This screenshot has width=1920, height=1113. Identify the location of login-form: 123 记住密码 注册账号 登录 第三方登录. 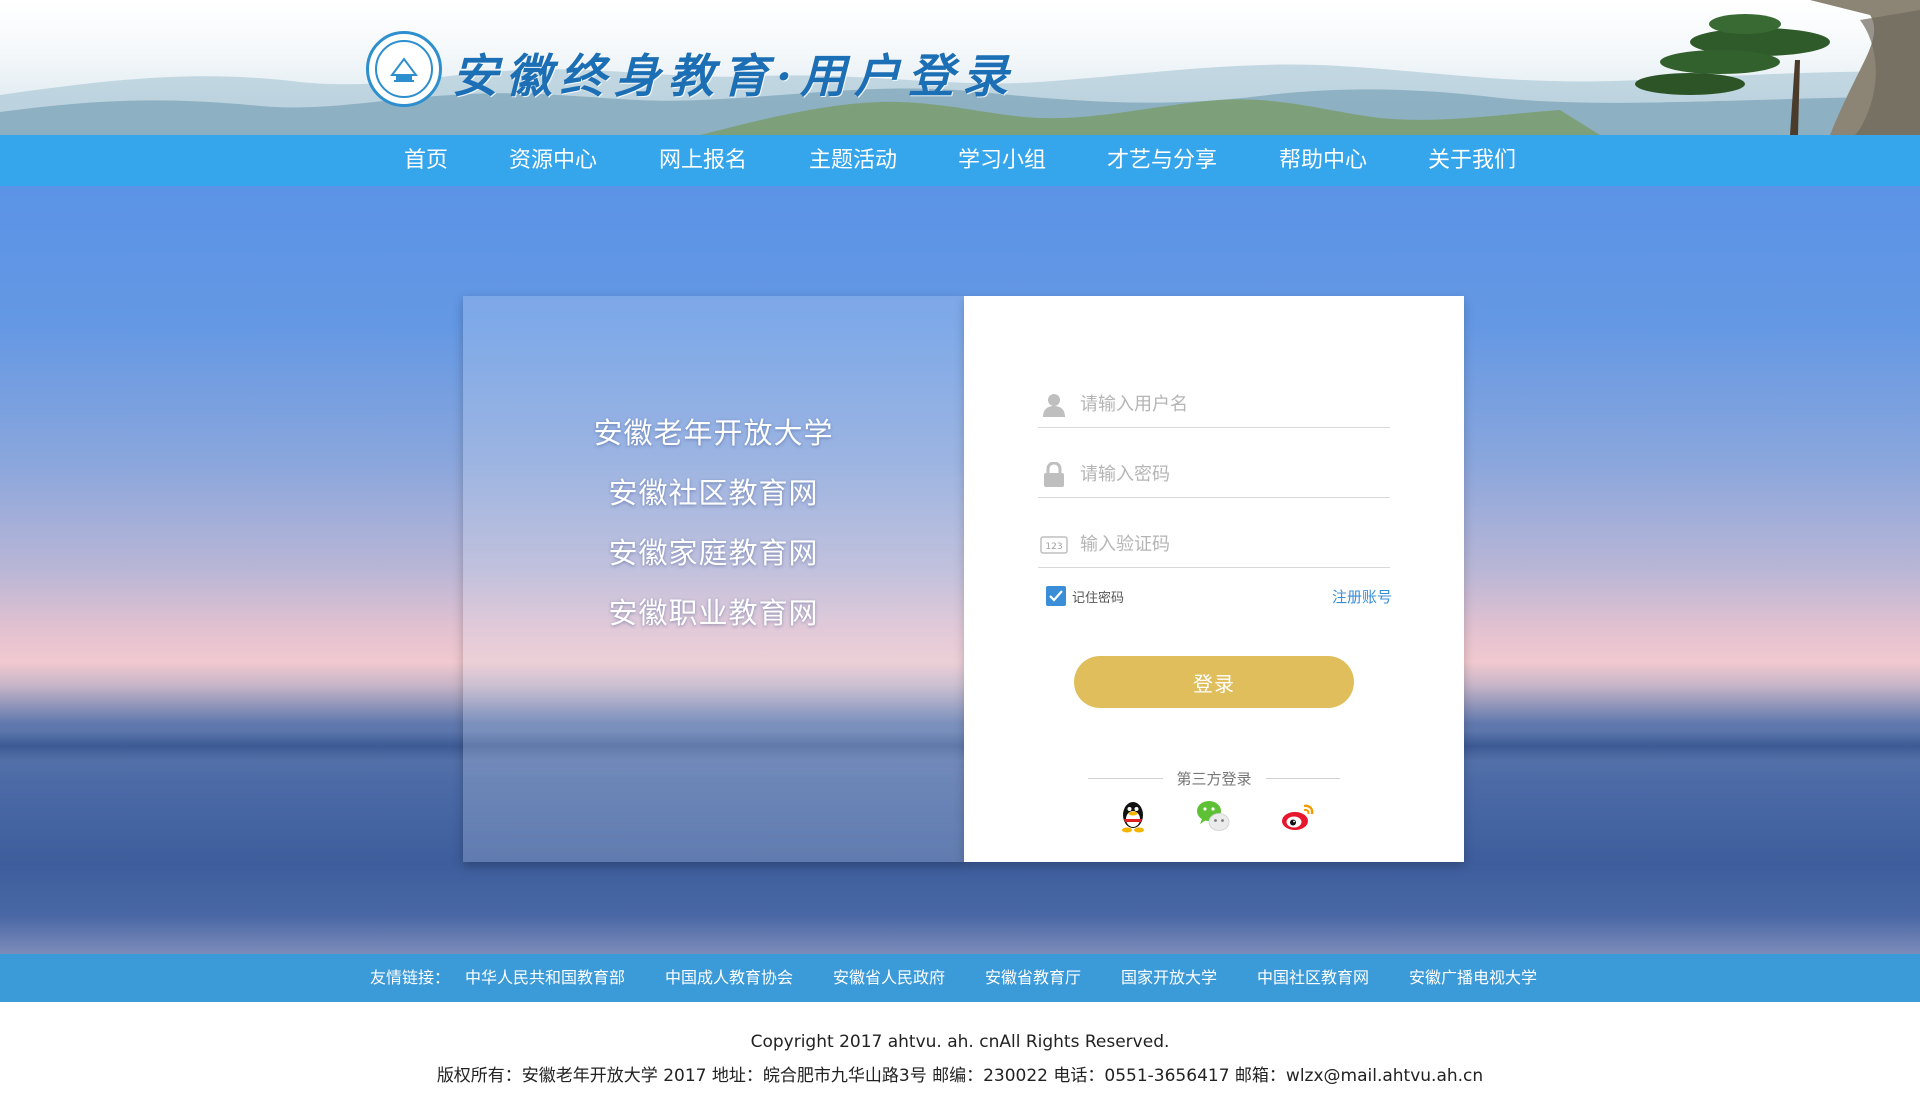
(1214, 579).